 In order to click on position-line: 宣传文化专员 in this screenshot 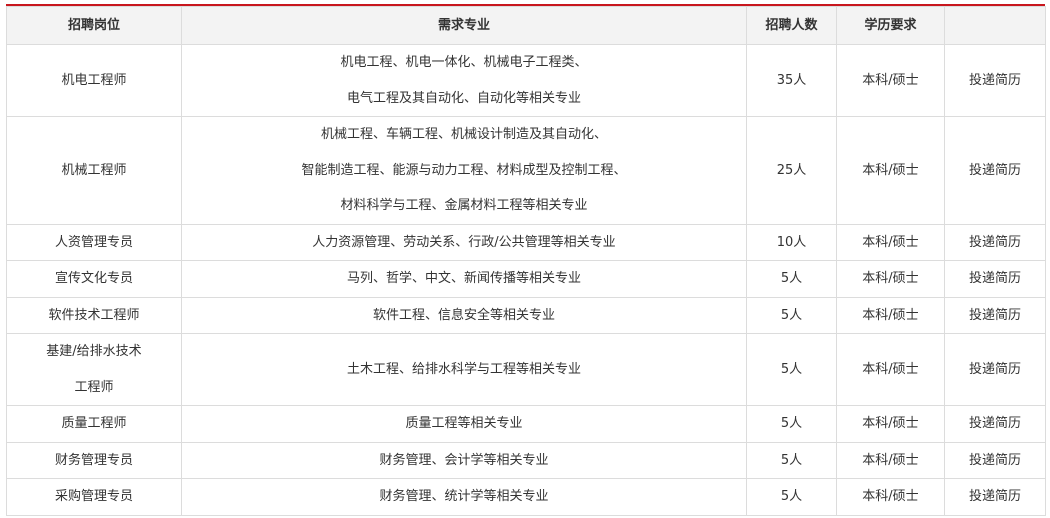, I will do `click(93, 278)`.